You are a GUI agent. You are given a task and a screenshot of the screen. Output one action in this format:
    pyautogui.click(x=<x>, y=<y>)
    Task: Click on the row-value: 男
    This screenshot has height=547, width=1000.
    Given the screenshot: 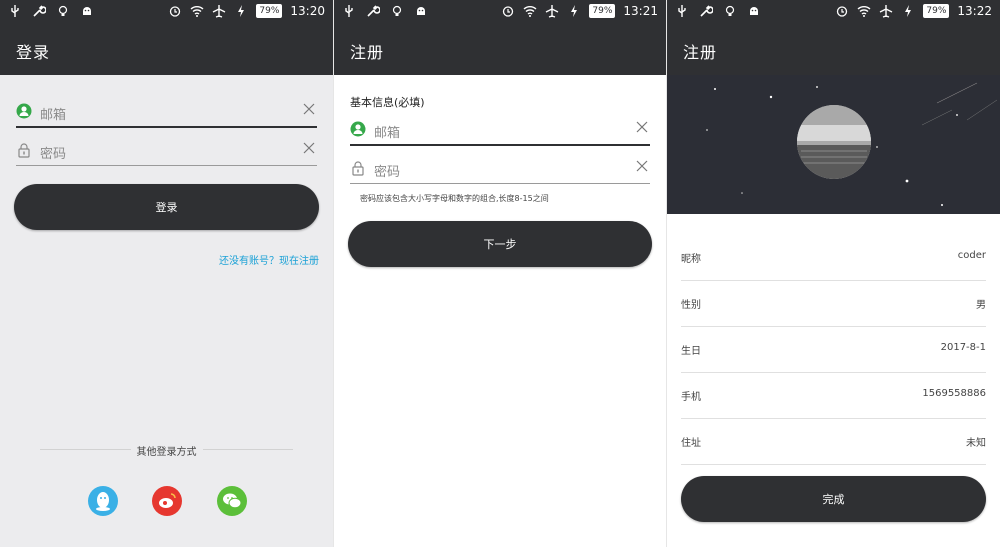 What is the action you would take?
    pyautogui.click(x=981, y=305)
    